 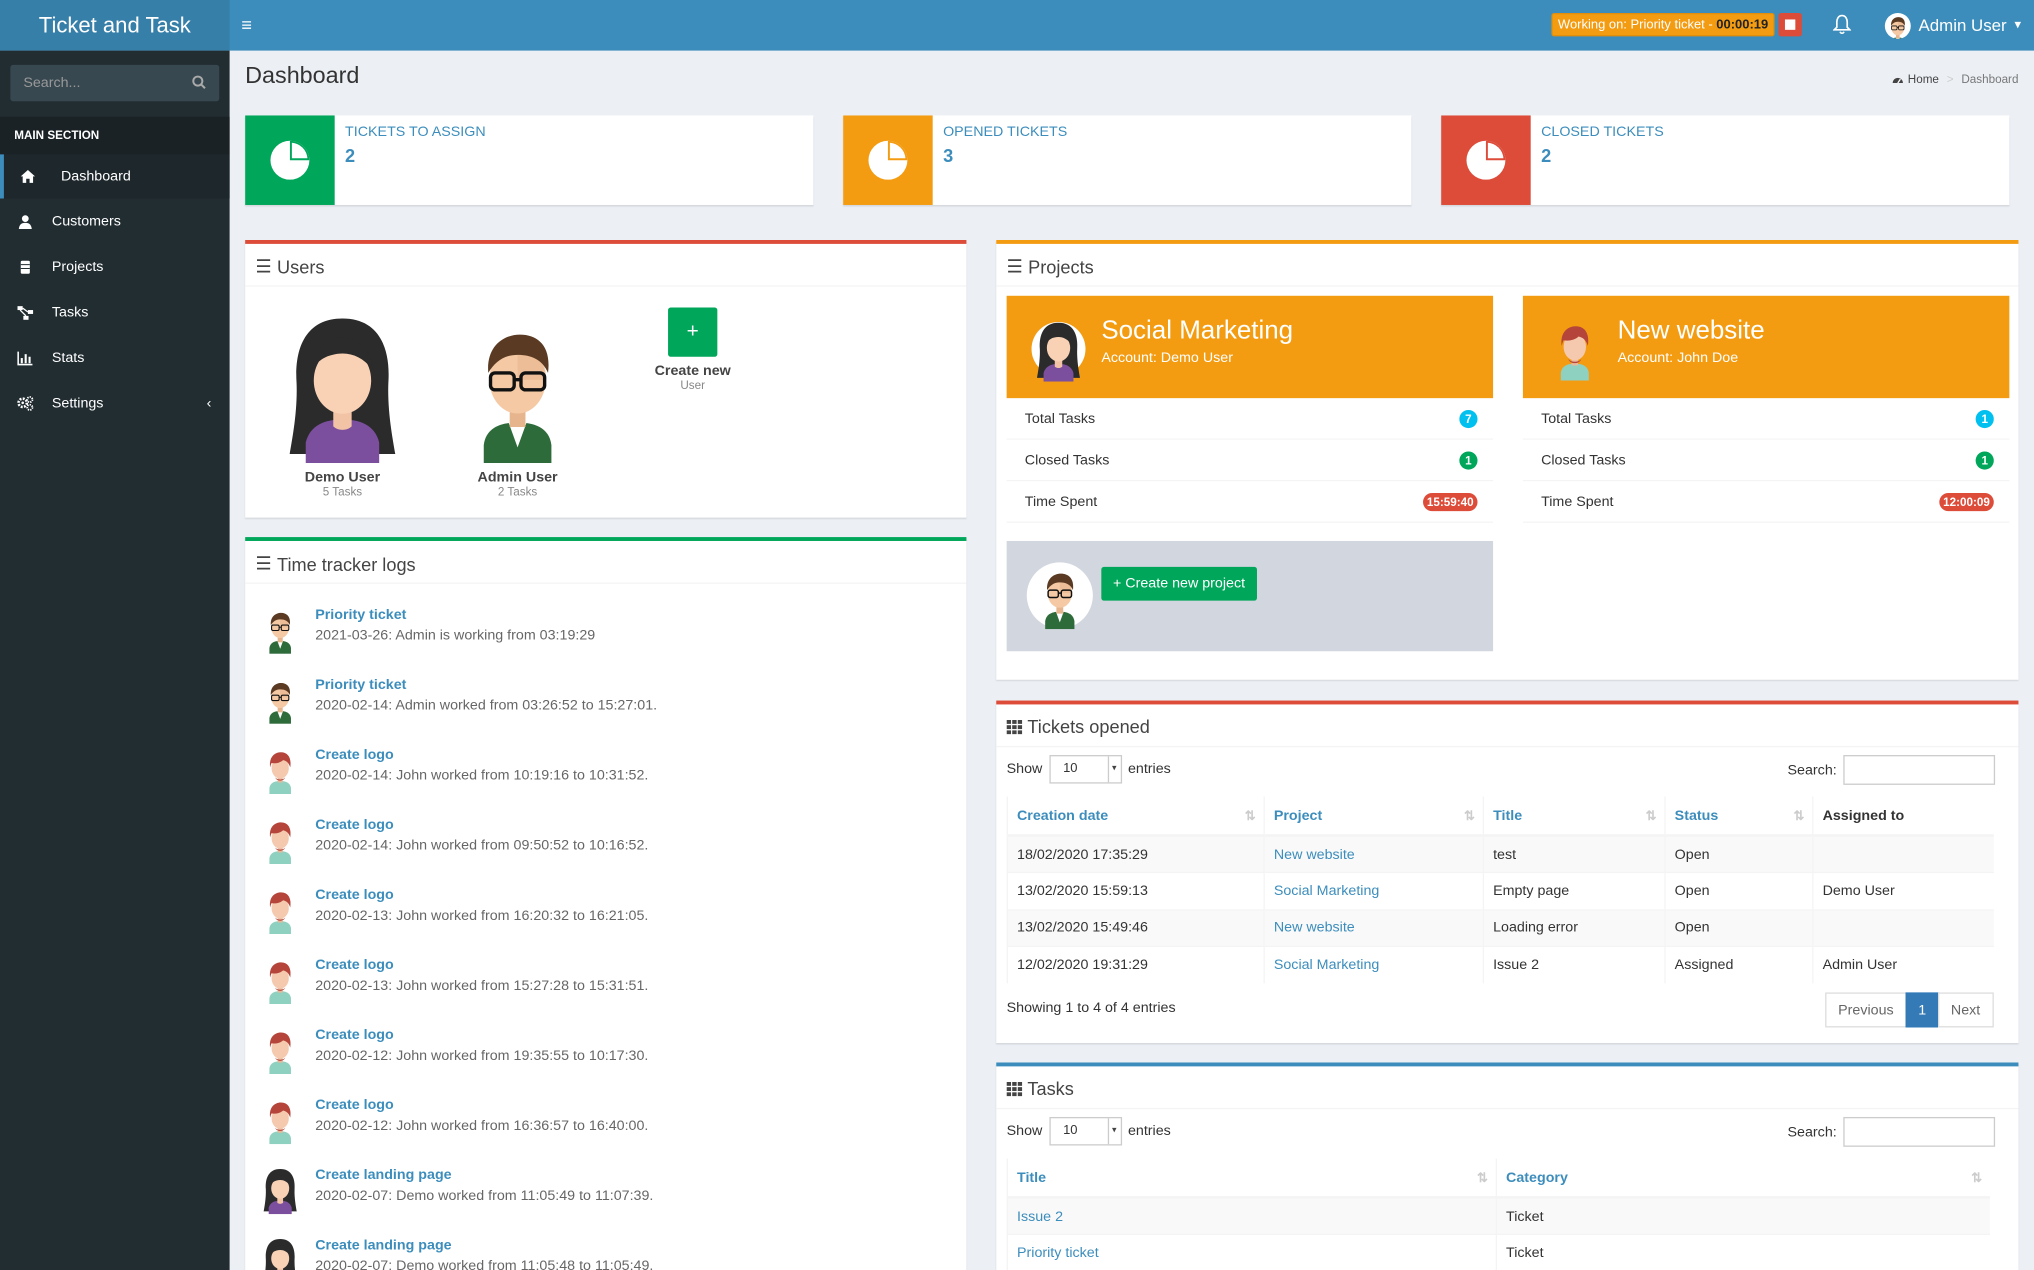 What do you see at coordinates (1373, 928) in the screenshot?
I see `table-cell: New website` at bounding box center [1373, 928].